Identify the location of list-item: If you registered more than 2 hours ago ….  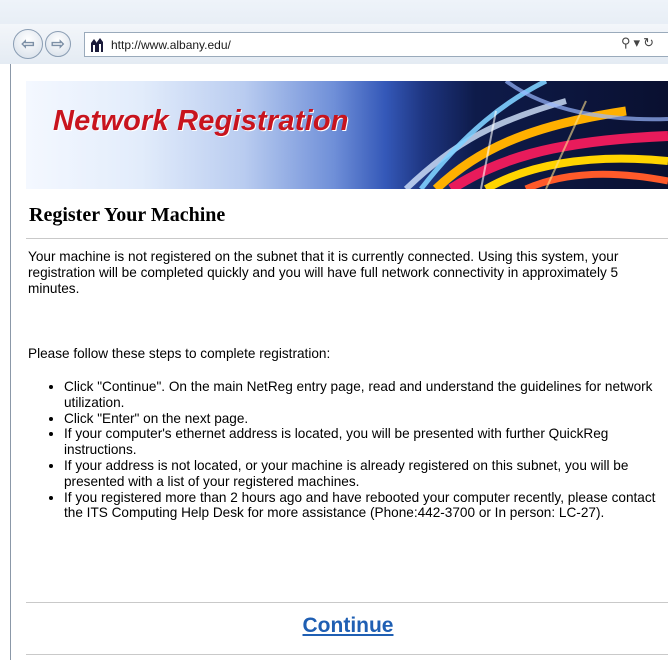
(366, 506).